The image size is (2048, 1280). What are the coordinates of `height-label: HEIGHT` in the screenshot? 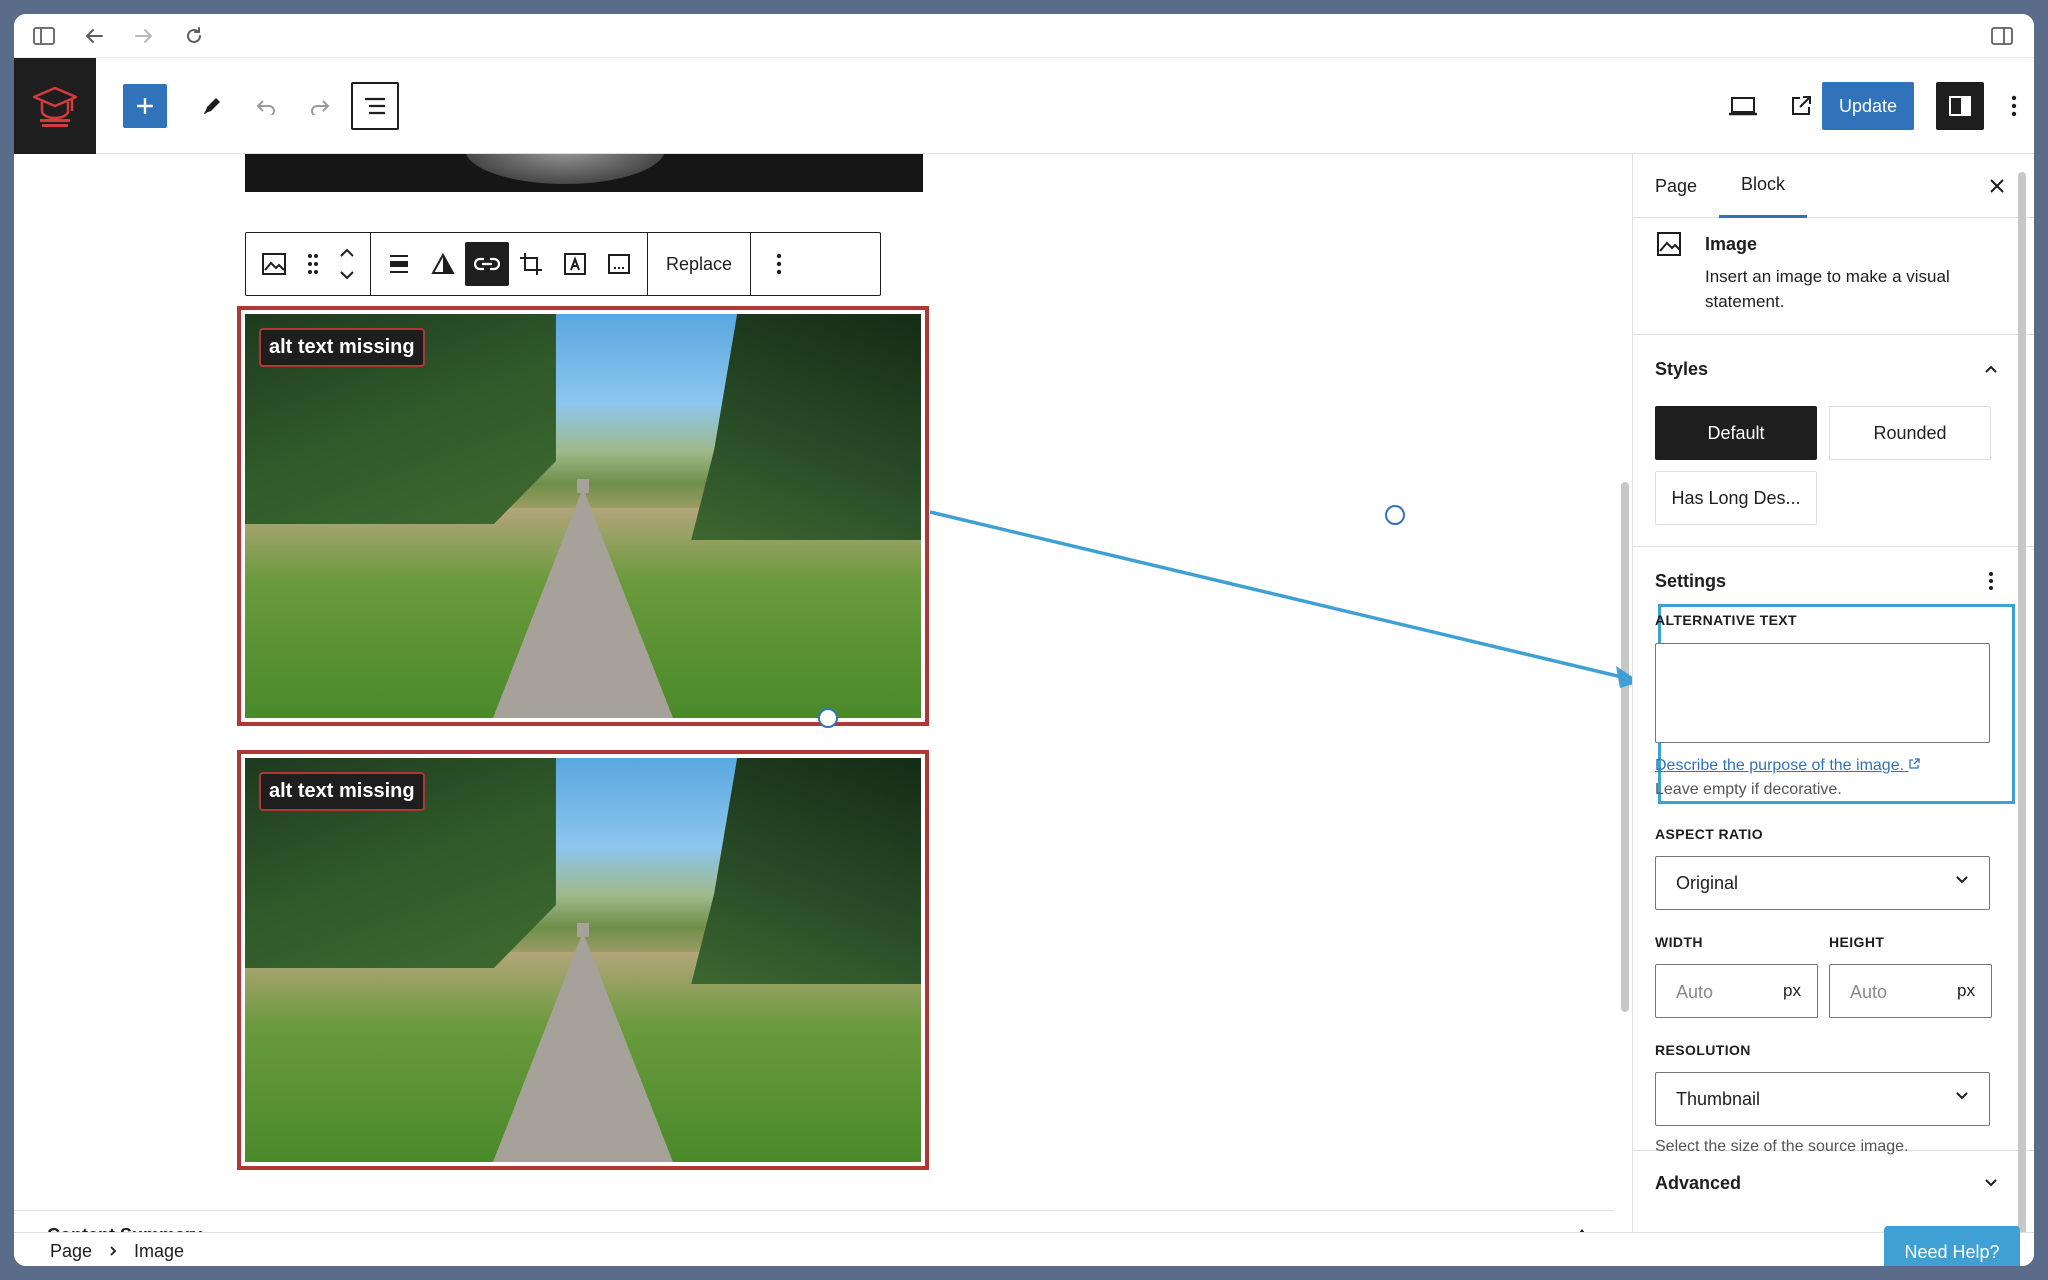 It's located at (1857, 942).